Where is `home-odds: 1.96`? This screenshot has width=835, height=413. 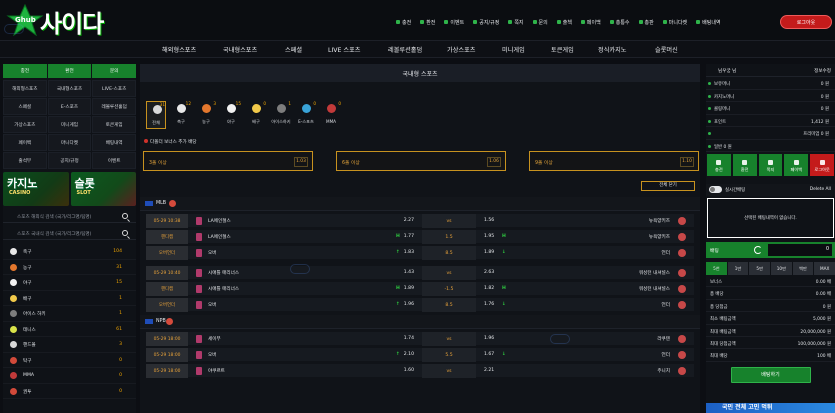
home-odds: 1.96 is located at coordinates (394, 304).